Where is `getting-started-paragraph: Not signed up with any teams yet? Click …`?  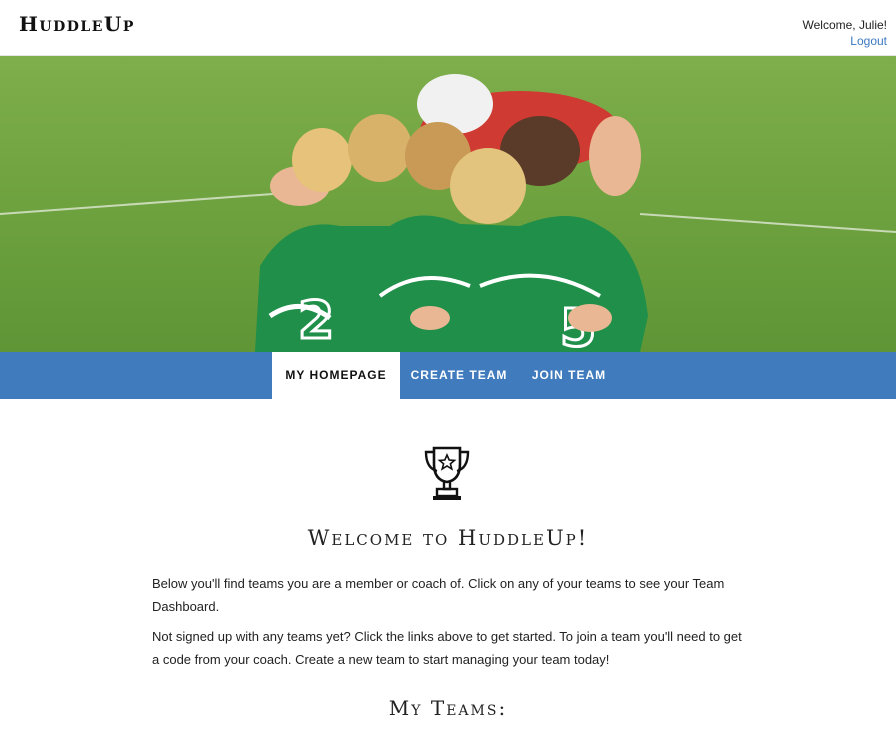 getting-started-paragraph: Not signed up with any teams yet? Click … is located at coordinates (447, 648).